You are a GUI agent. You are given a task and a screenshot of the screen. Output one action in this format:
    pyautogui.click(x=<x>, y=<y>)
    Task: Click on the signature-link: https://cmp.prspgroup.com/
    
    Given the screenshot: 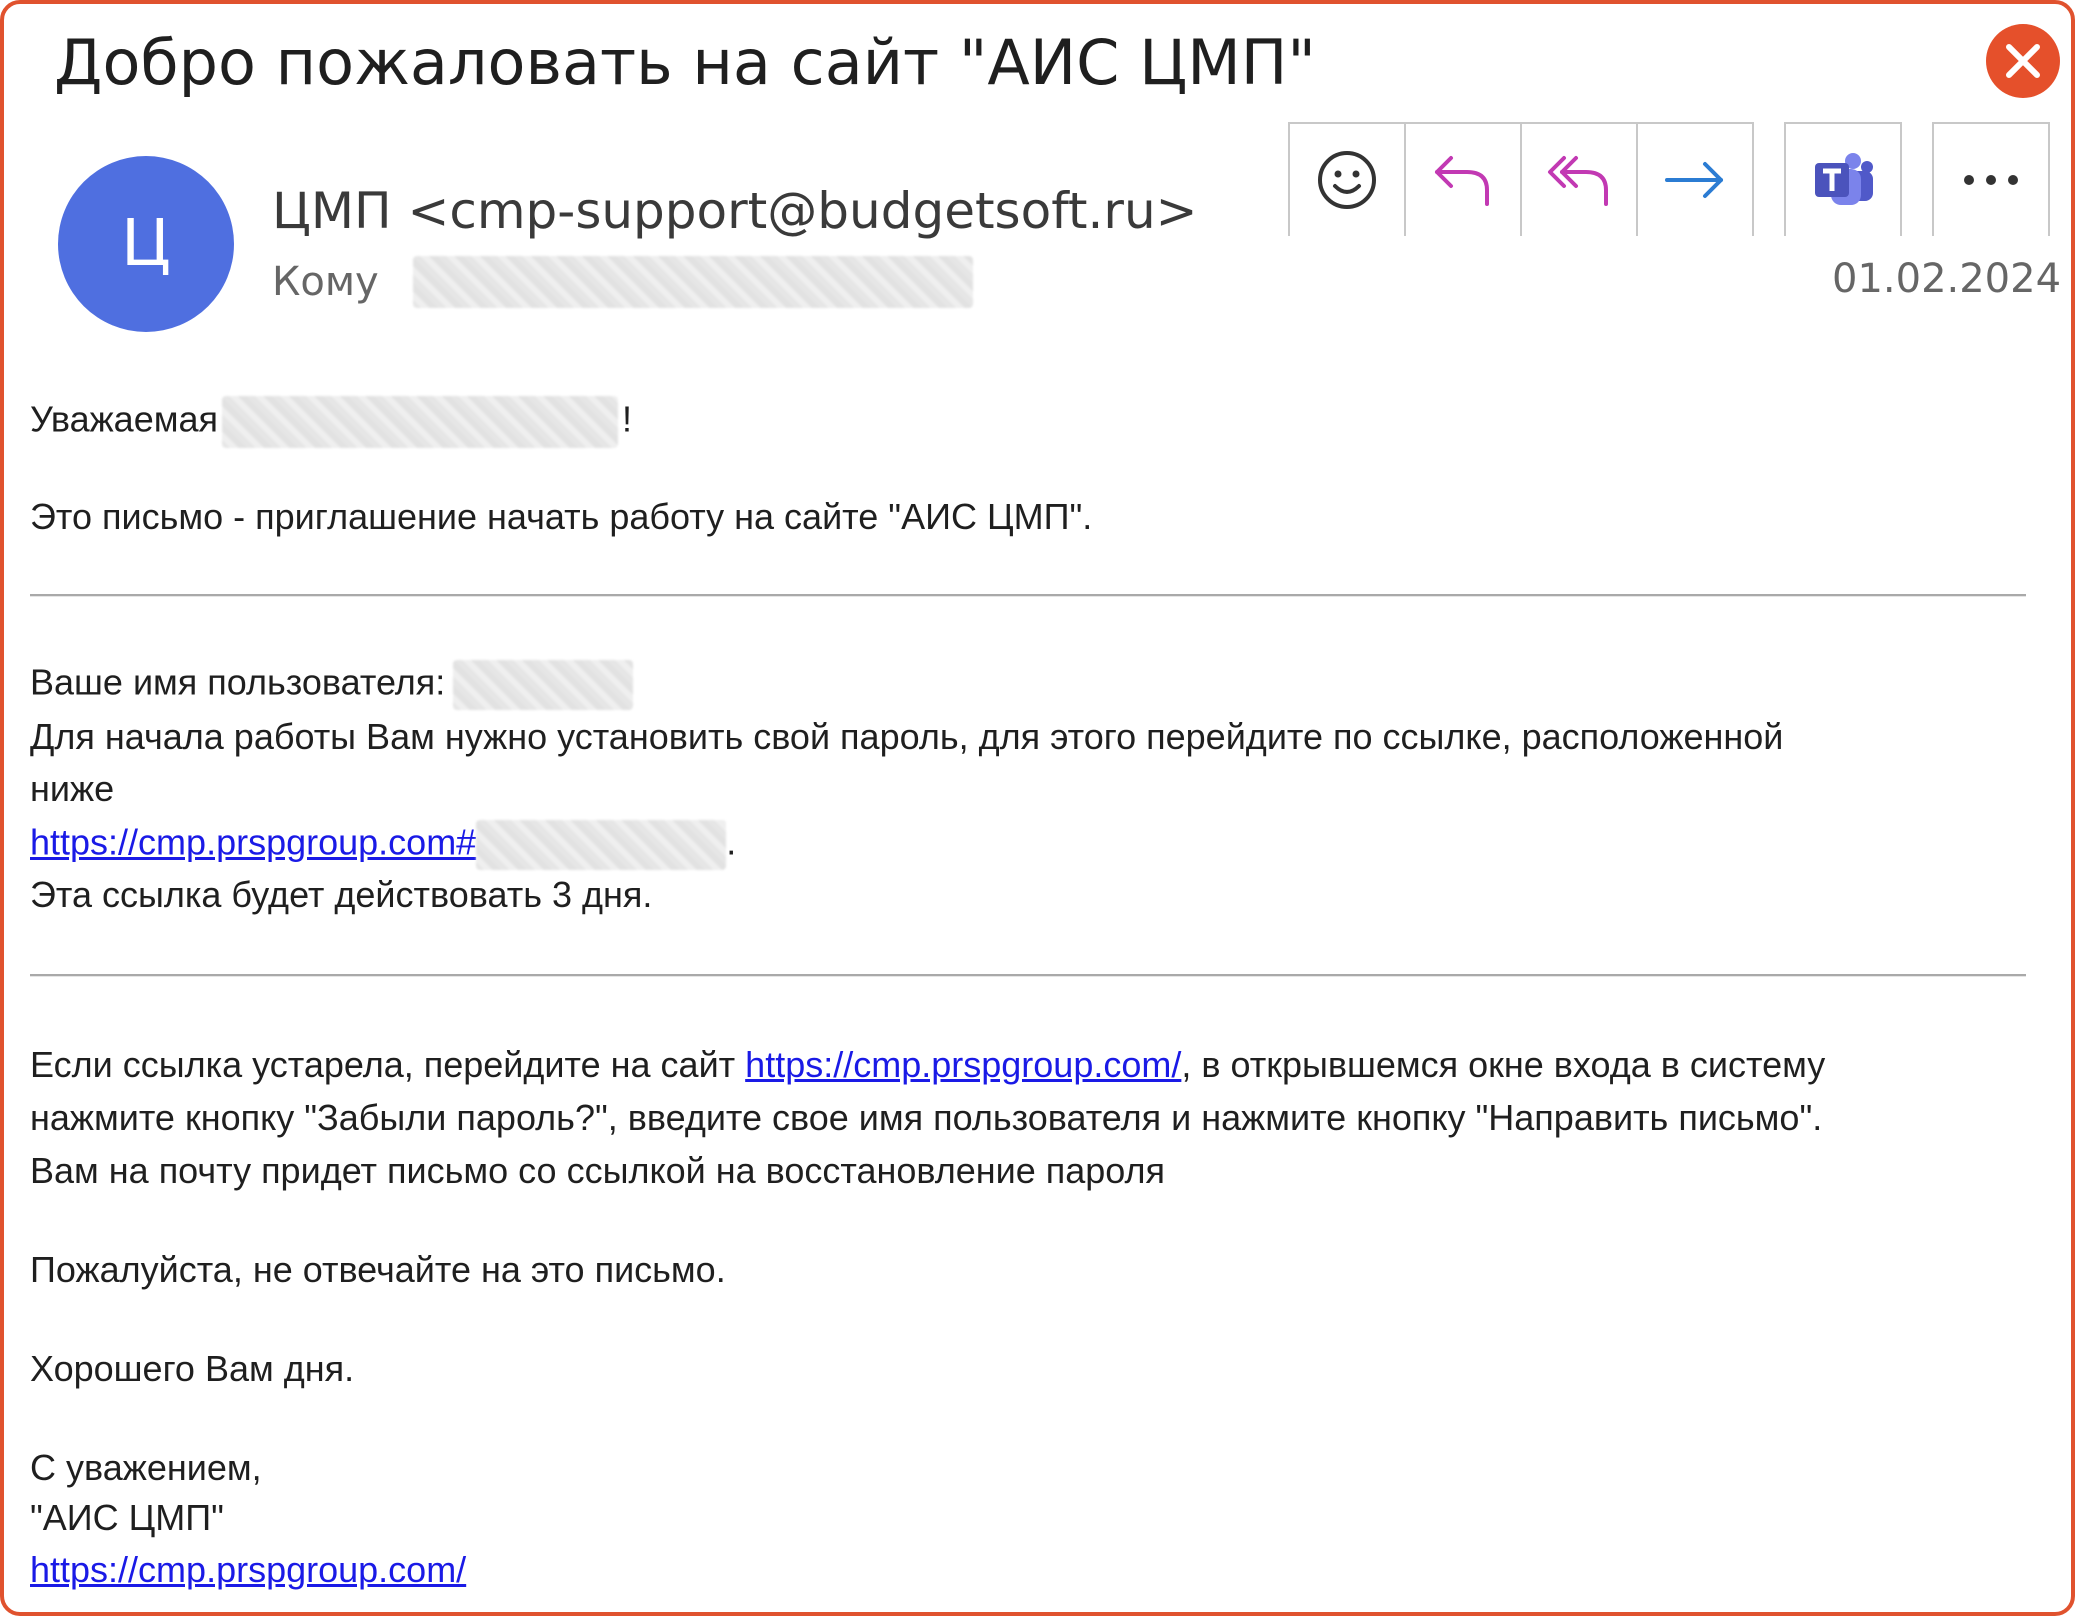 What is the action you would take?
    pyautogui.click(x=248, y=1569)
    